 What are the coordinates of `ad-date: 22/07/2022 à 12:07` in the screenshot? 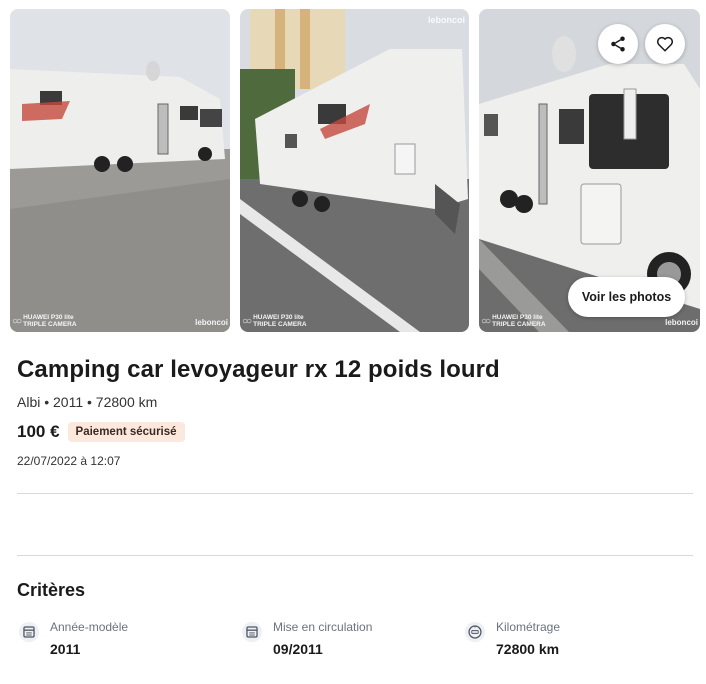 It's located at (69, 461).